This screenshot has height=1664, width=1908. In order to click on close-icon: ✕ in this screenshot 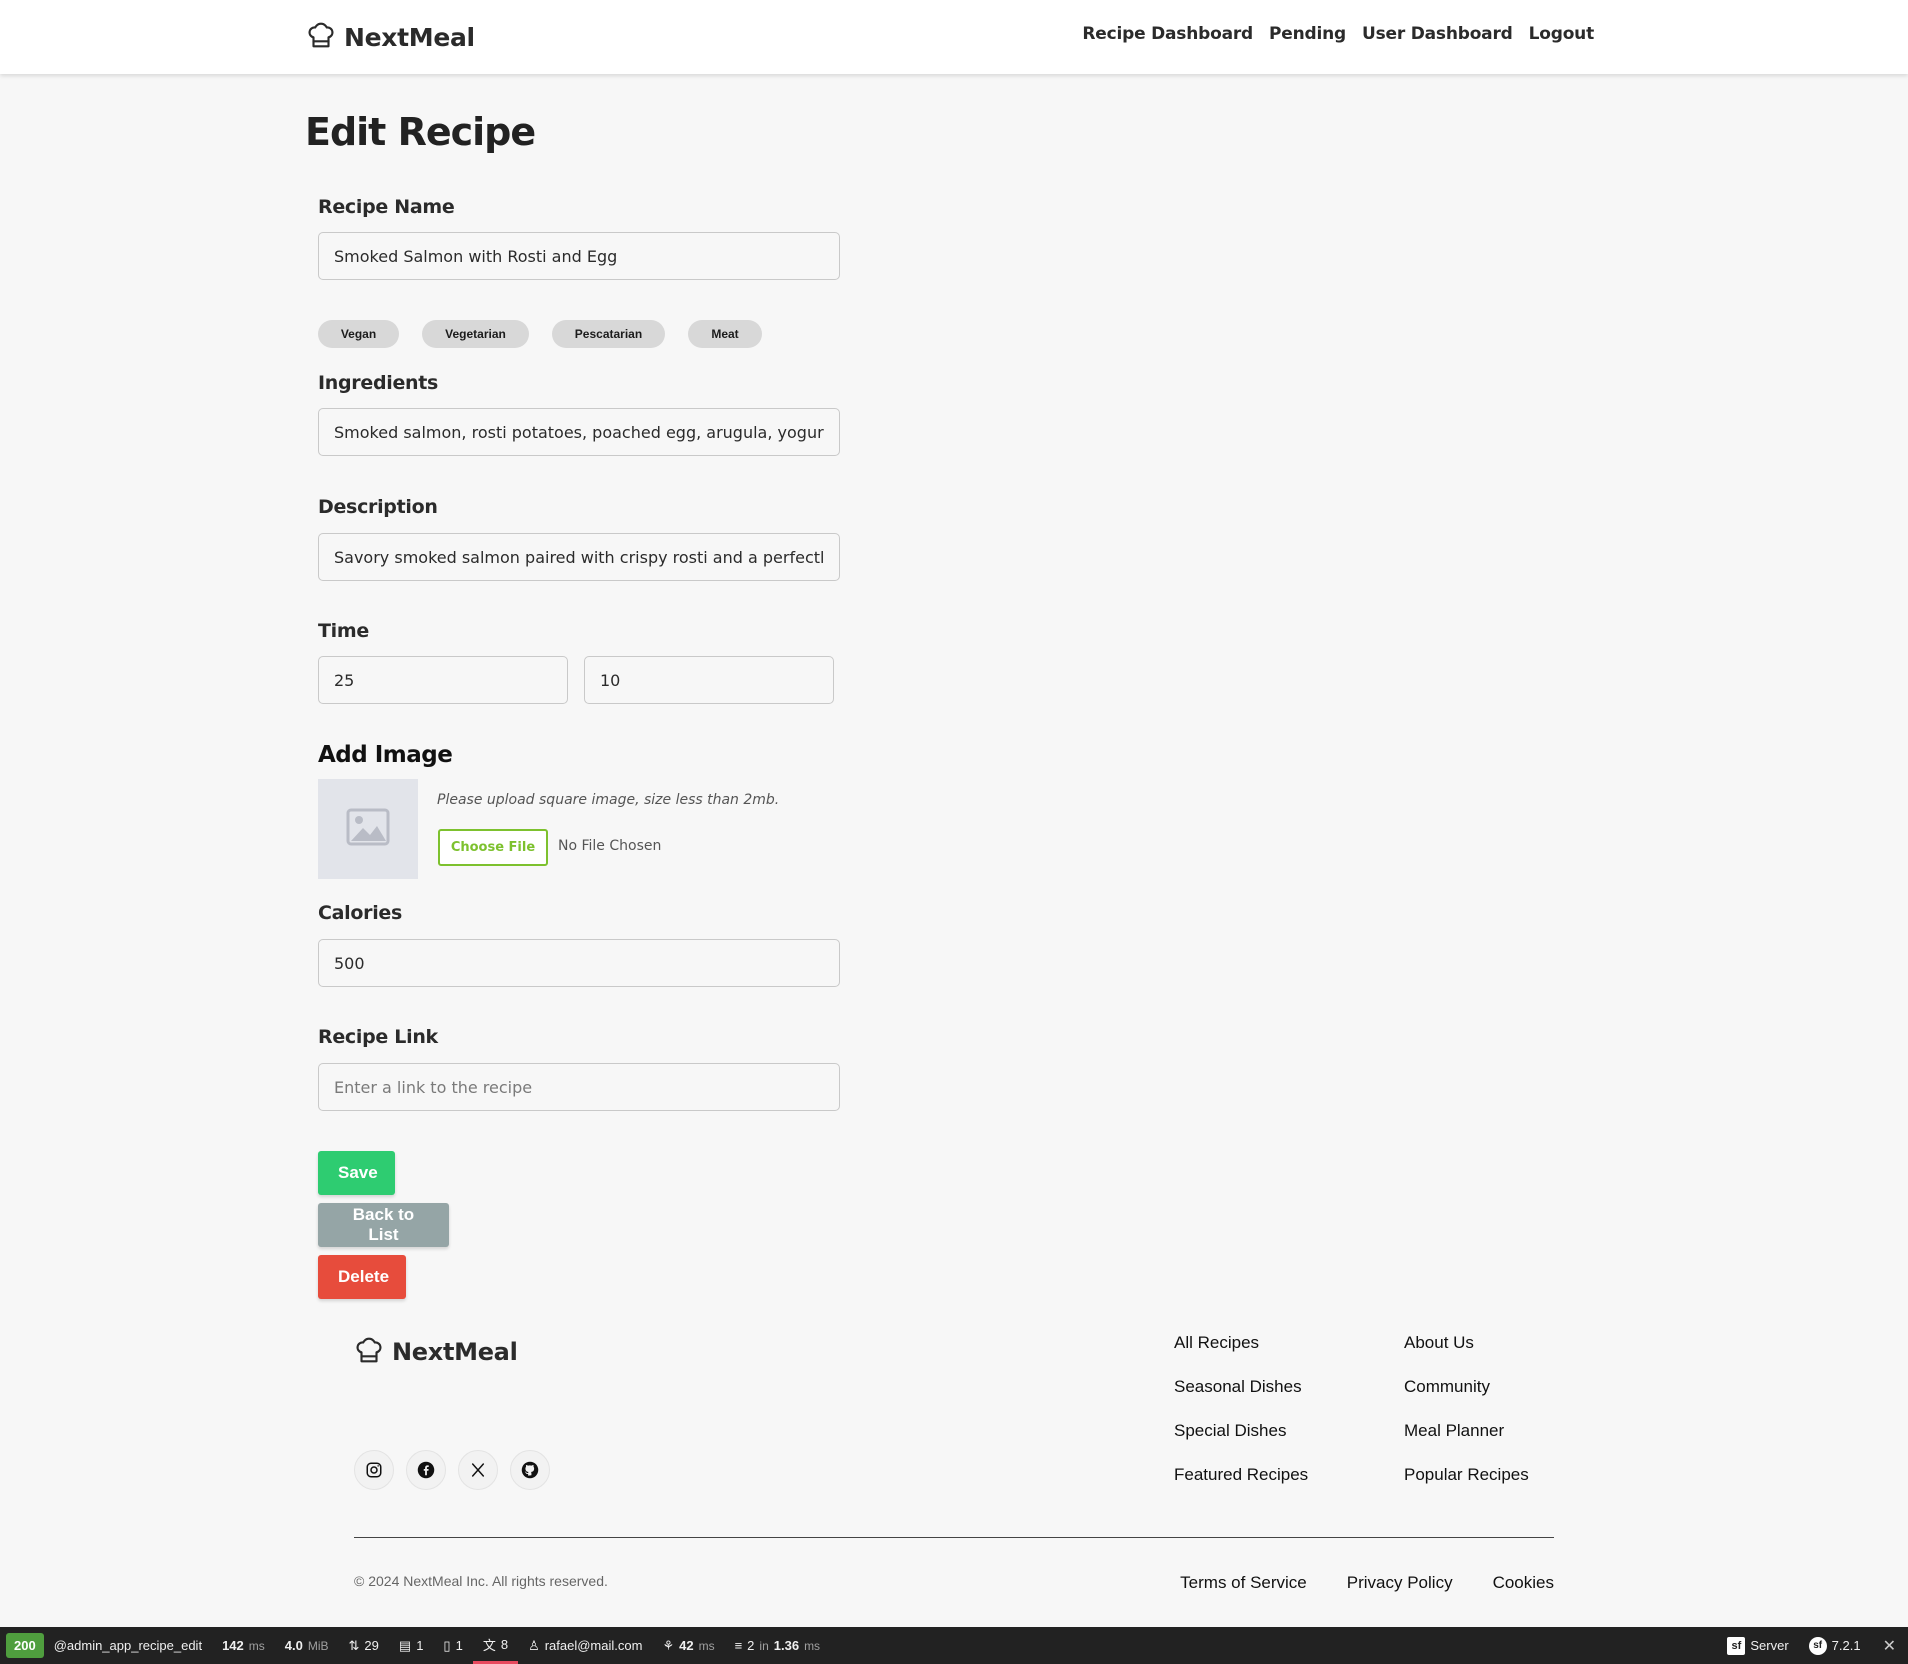, I will do `click(1889, 1646)`.